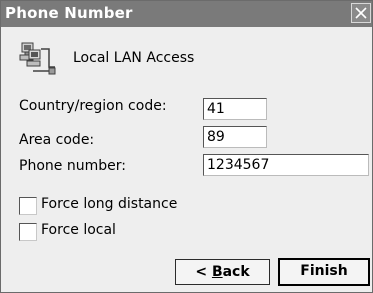 Image resolution: width=373 pixels, height=293 pixels. I want to click on back-button: < Back, so click(222, 272).